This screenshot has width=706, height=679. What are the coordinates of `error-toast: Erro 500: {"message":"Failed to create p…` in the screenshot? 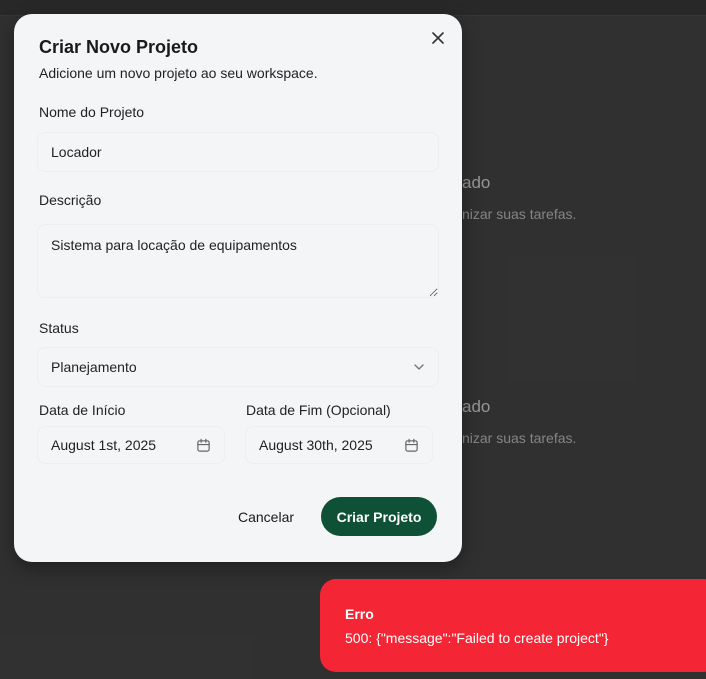 It's located at (513, 625).